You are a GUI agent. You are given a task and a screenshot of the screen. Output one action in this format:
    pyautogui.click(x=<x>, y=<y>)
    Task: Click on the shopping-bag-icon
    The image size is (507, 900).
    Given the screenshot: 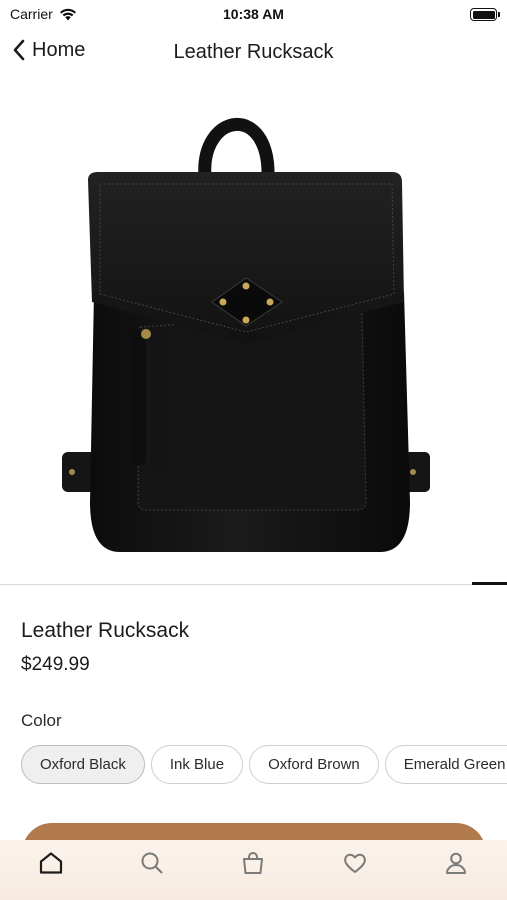 What is the action you would take?
    pyautogui.click(x=253, y=863)
    